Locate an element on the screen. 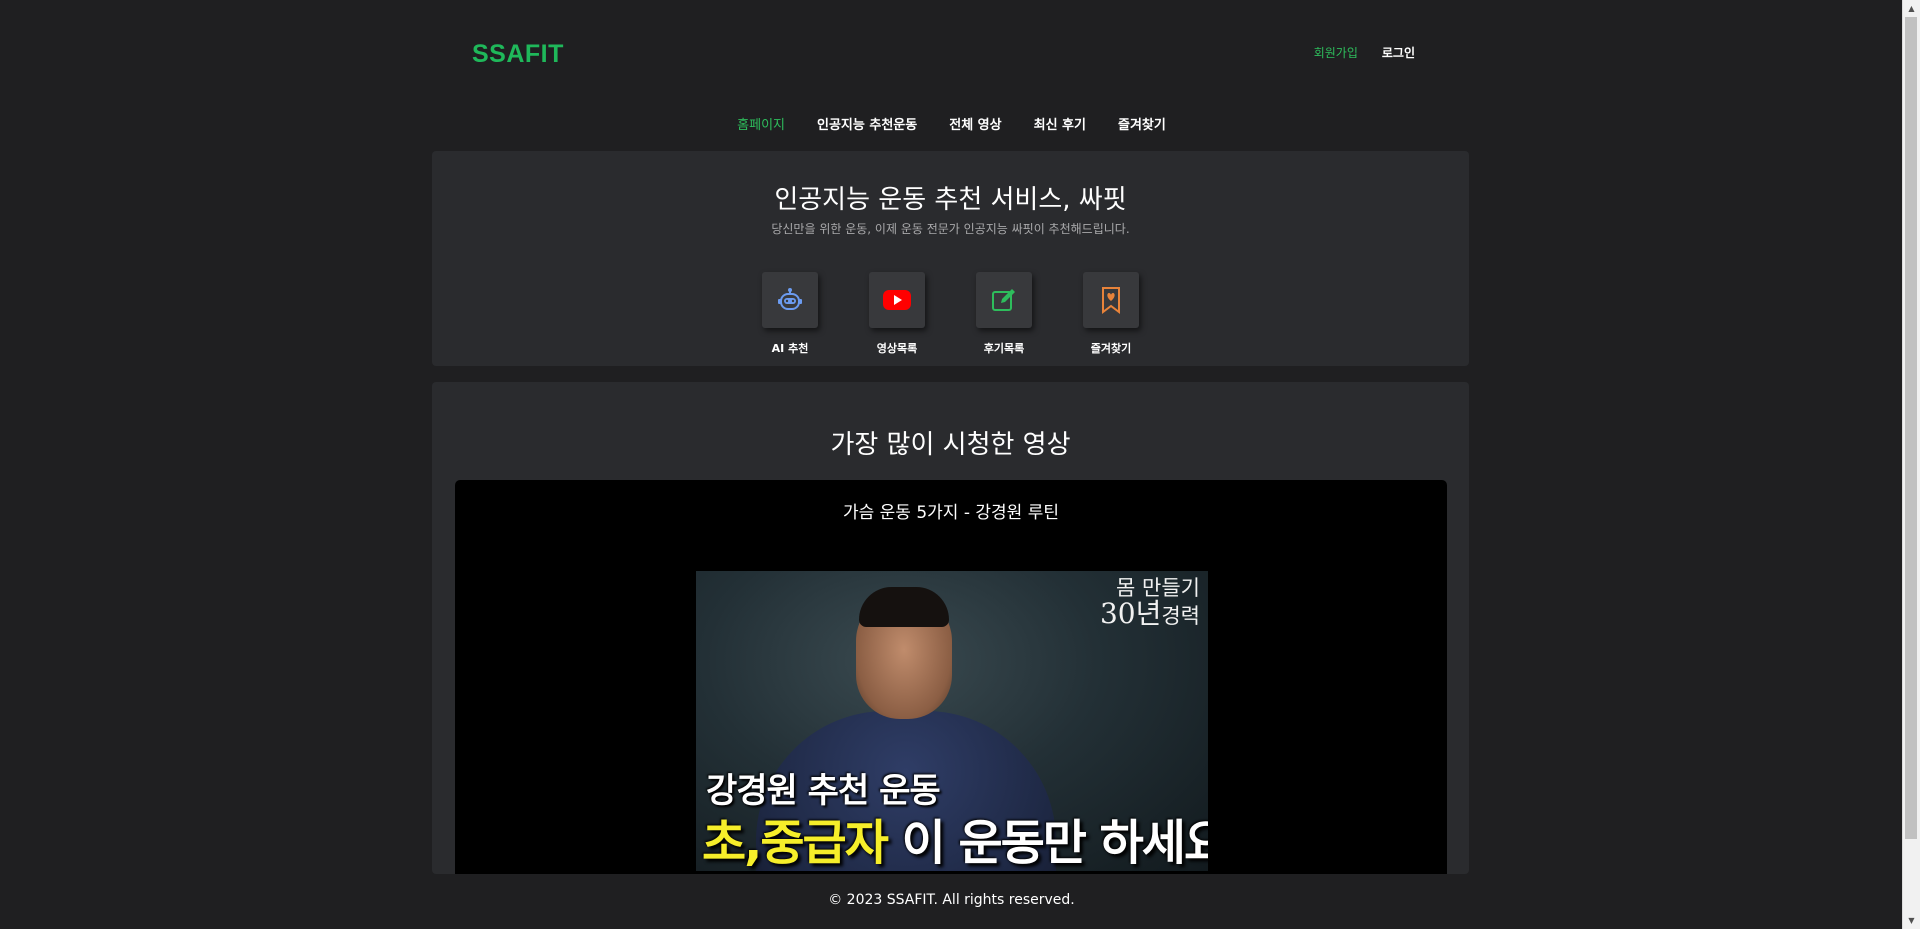  nav-item-all-videos: 전체 영상 is located at coordinates (975, 123).